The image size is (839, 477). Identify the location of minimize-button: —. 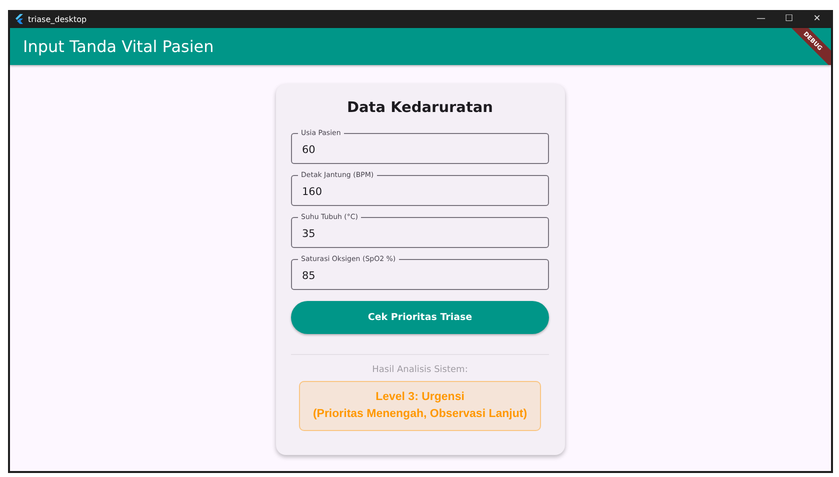
(761, 19).